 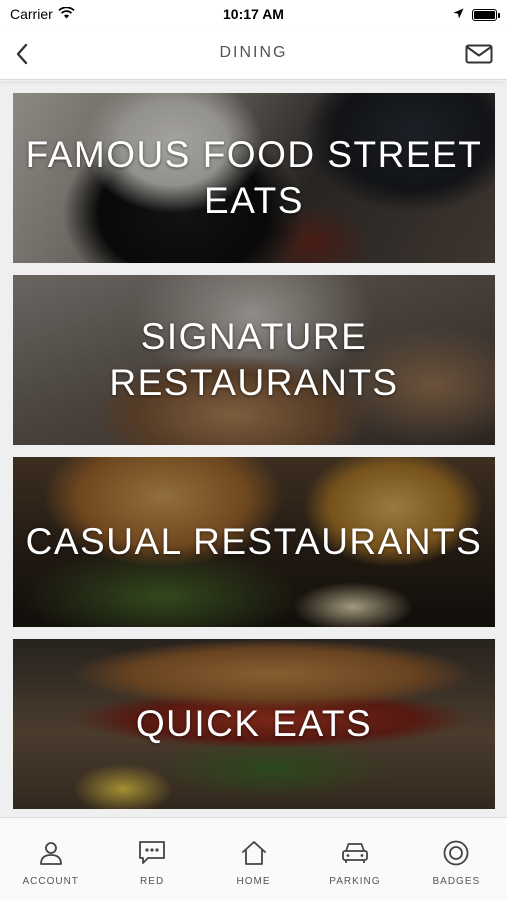 I want to click on page-title: DINING, so click(x=253, y=52).